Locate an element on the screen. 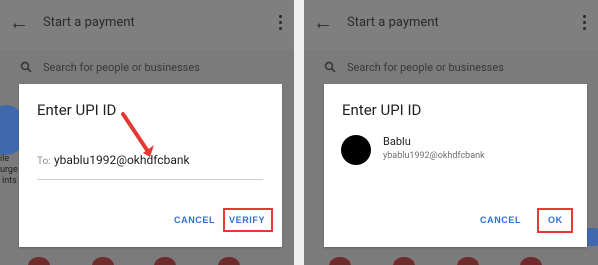 The image size is (598, 265). screens-divider is located at coordinates (299, 132).